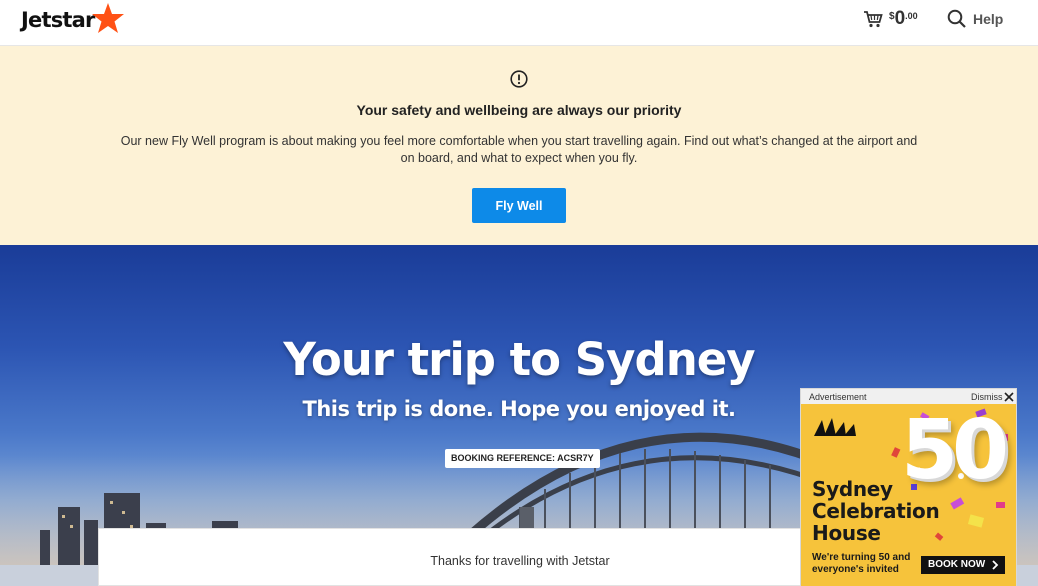 Image resolution: width=1038 pixels, height=586 pixels. What do you see at coordinates (855, 569) in the screenshot?
I see `ad-note-line2: everyone's invited` at bounding box center [855, 569].